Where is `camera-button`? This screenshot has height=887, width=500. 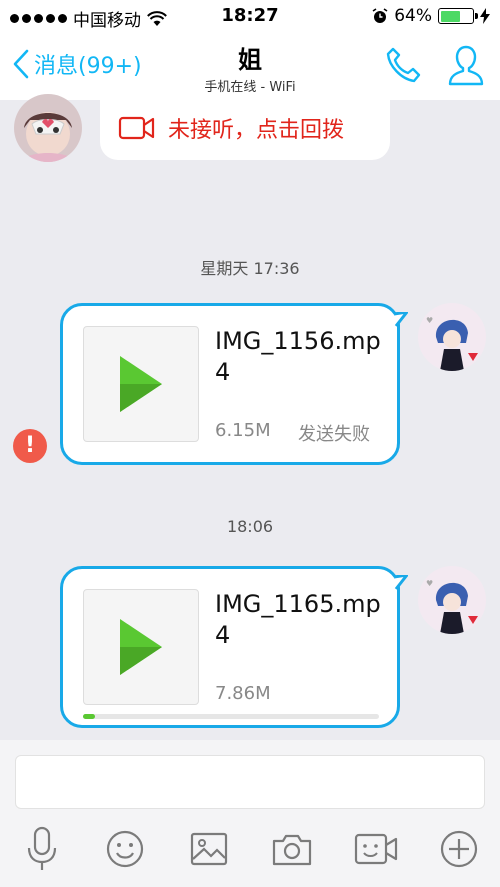
camera-button is located at coordinates (292, 849).